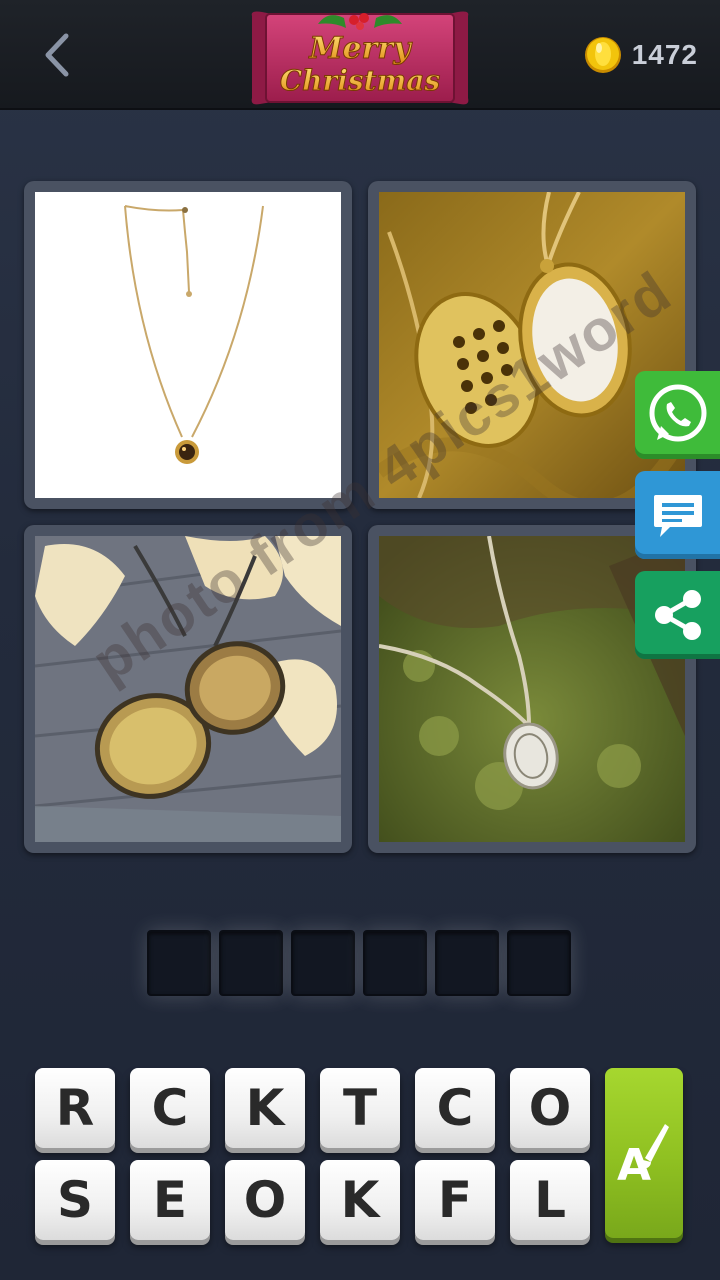 The height and width of the screenshot is (1280, 720). I want to click on letter-key: E, so click(170, 1200).